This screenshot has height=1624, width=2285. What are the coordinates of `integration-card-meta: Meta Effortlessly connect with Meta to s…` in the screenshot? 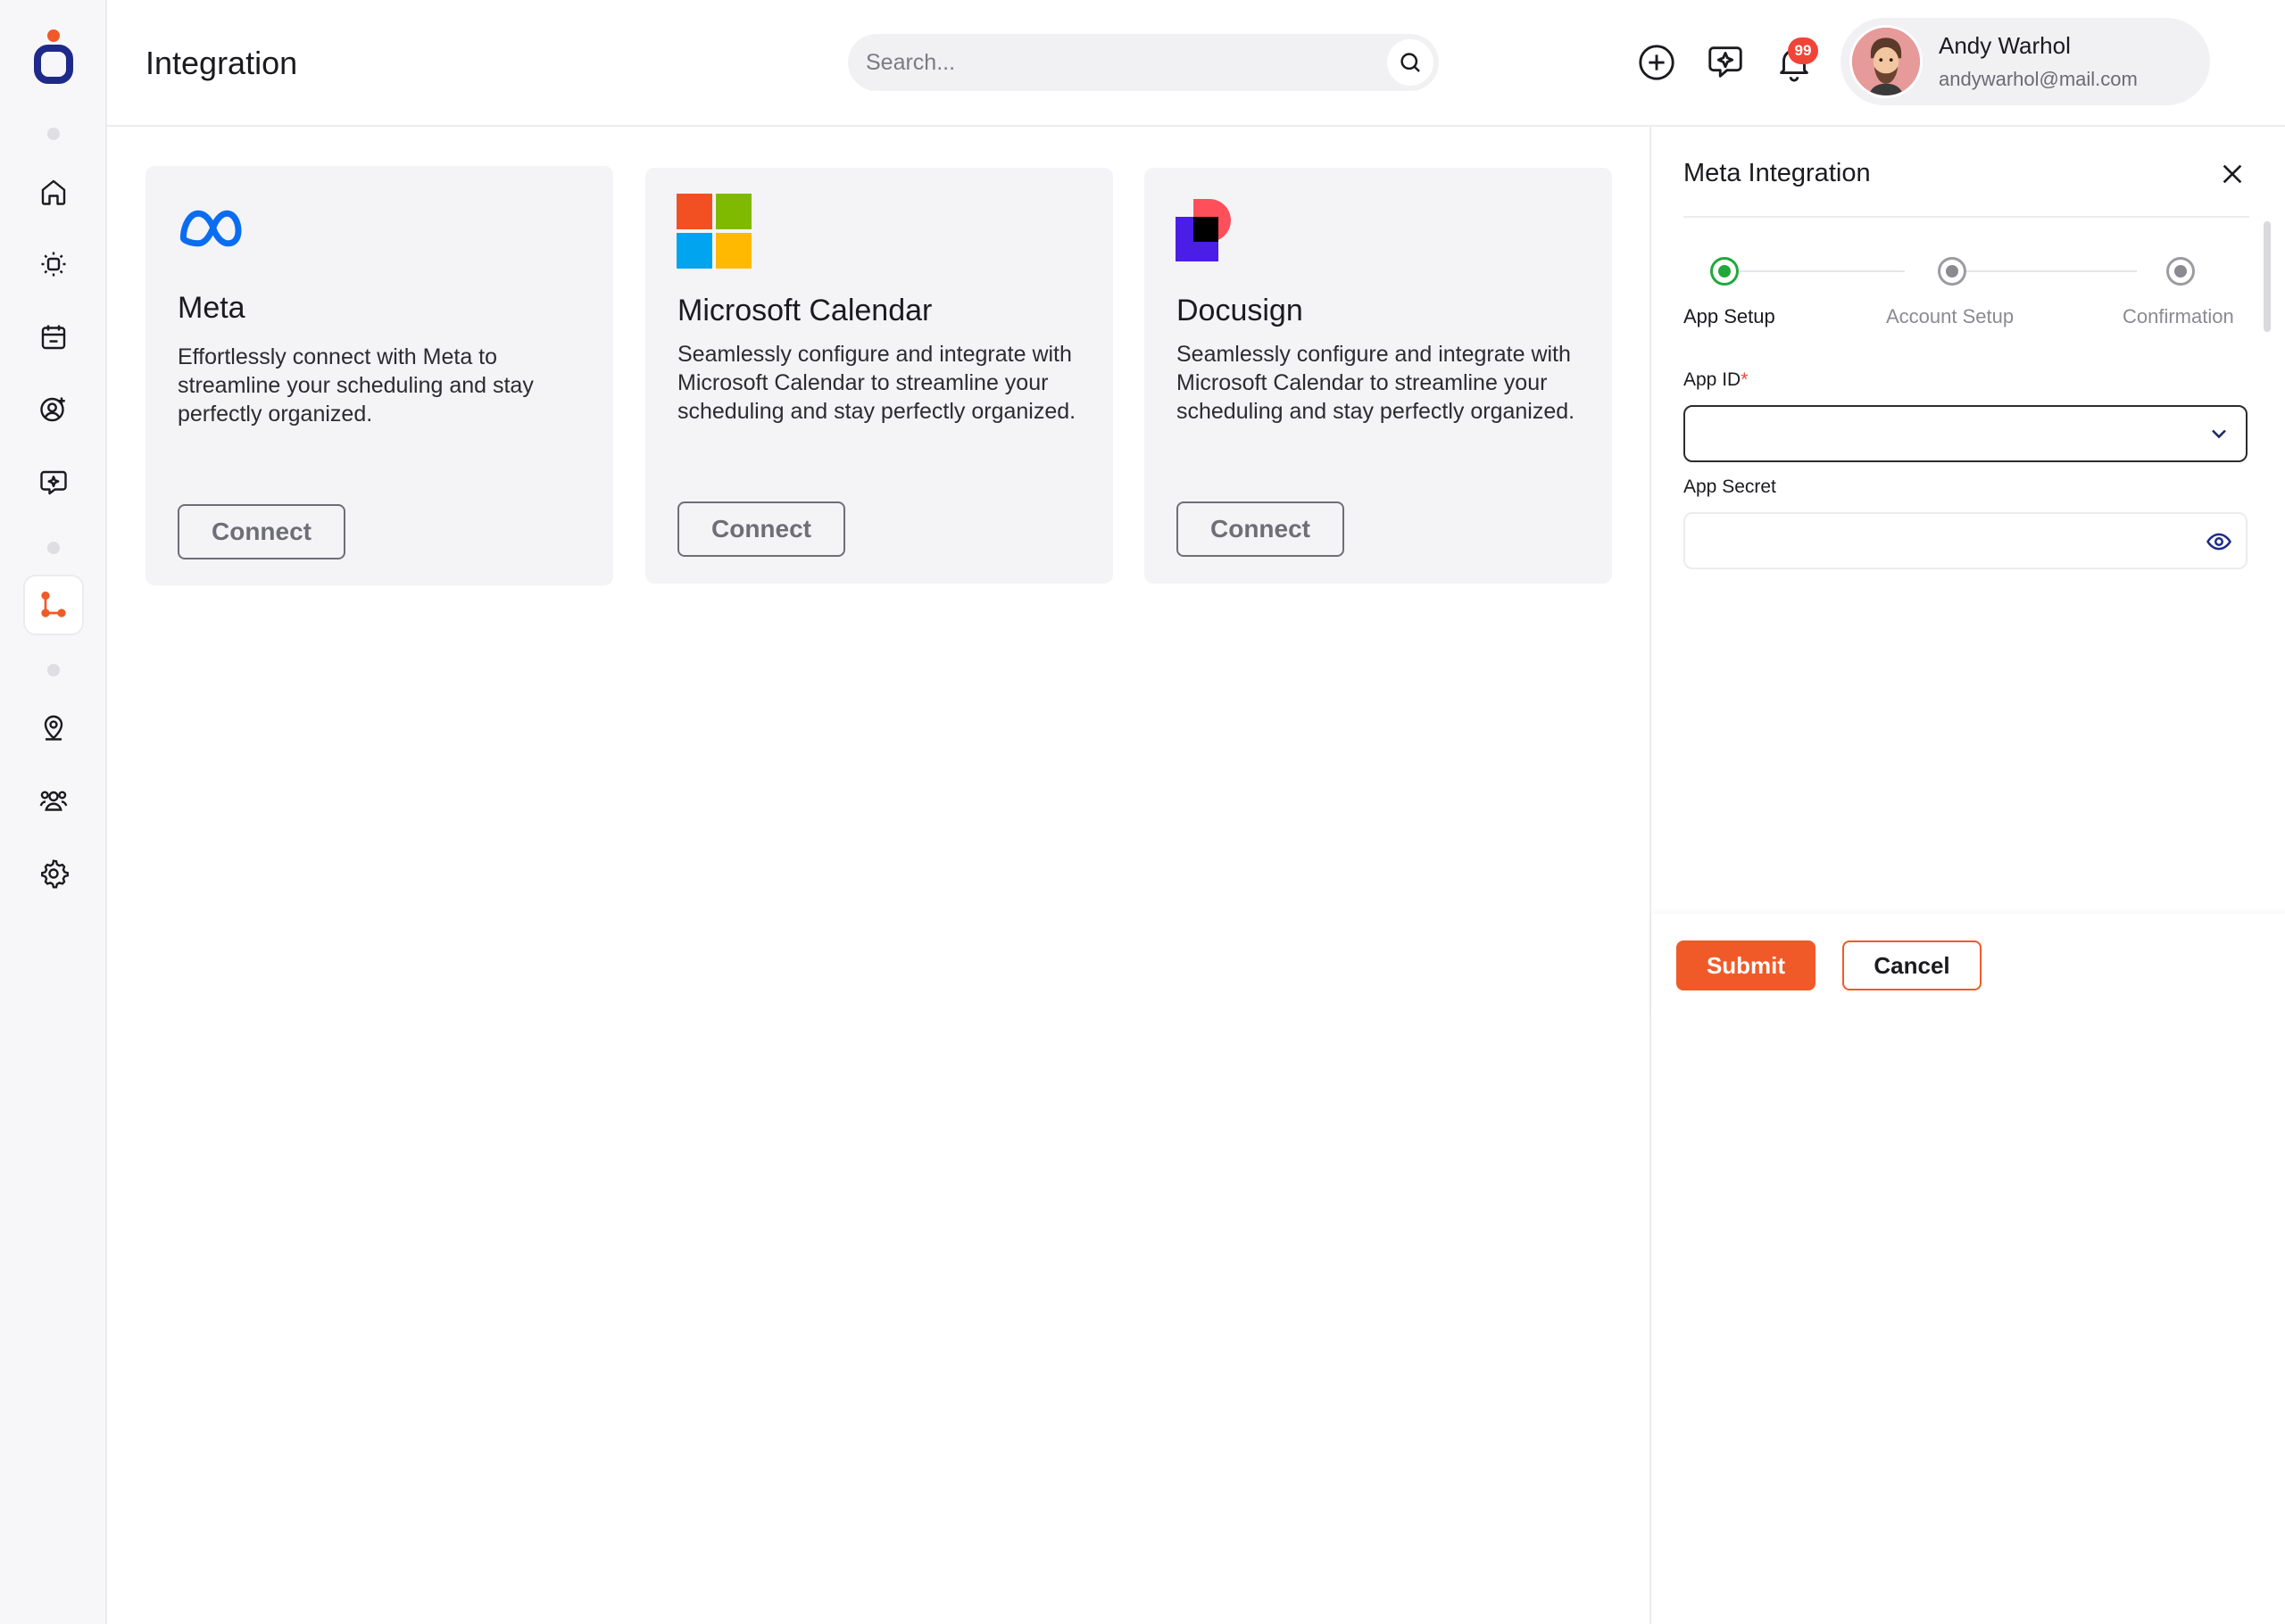 It's located at (379, 375).